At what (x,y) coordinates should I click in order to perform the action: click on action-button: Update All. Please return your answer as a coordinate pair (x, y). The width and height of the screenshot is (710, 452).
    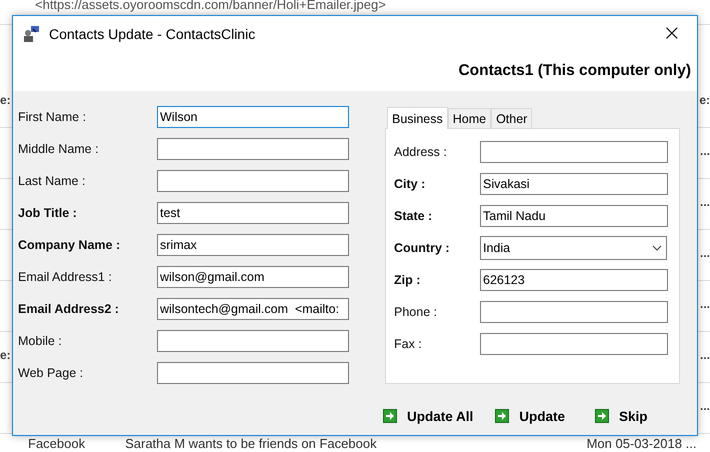
    Looking at the image, I should click on (428, 416).